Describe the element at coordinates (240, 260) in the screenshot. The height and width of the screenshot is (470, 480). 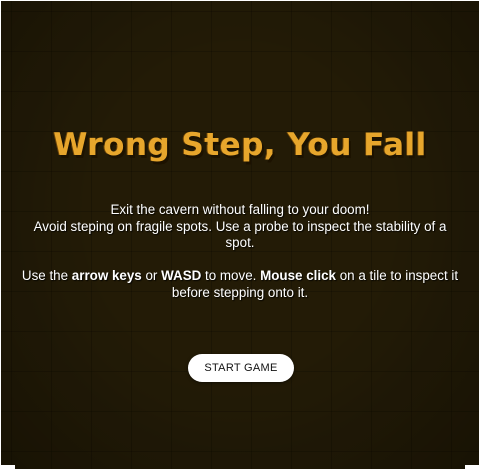
I see `instruction-spacer` at that location.